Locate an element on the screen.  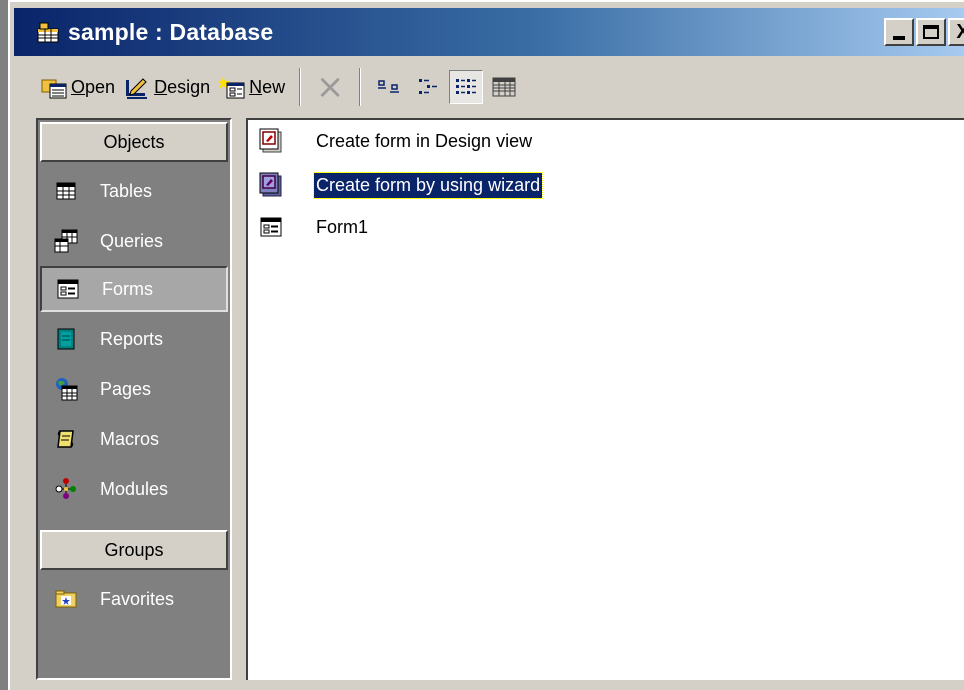
design-mnemonic: D is located at coordinates (161, 86).